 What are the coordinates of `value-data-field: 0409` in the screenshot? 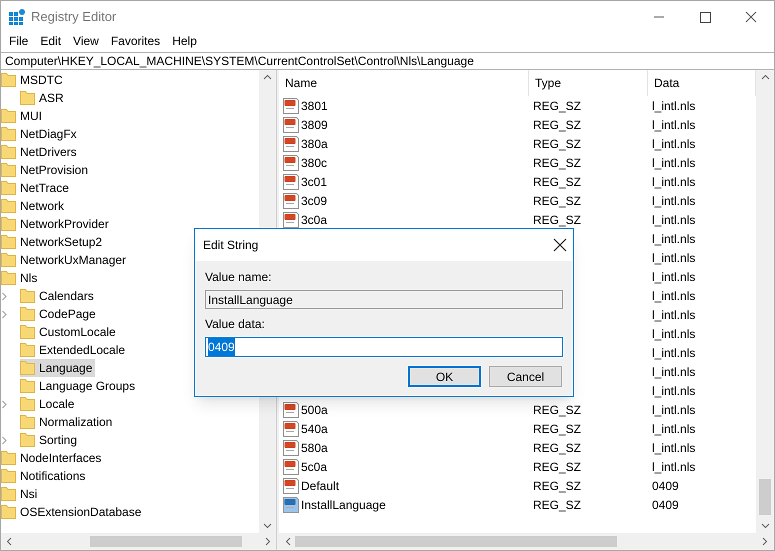 It's located at (384, 347).